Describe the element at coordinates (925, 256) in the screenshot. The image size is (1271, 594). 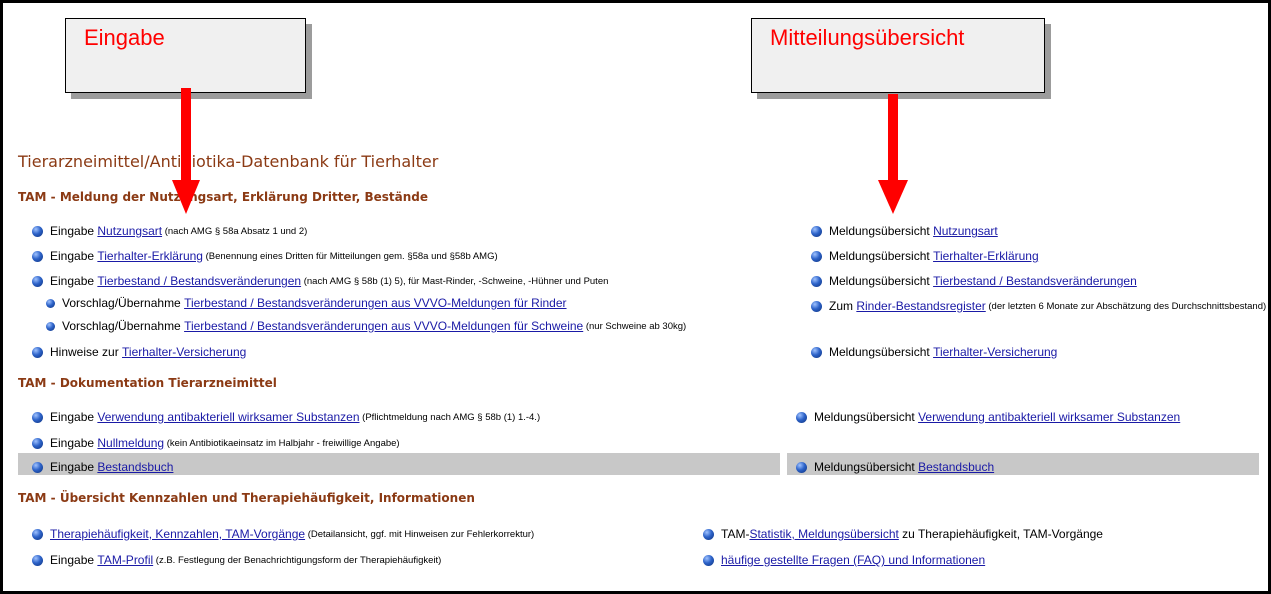
I see `list-item-uebersicht-tierhalter-erklaerung: Meldungsübersicht Tierhalter-Erklärung` at that location.